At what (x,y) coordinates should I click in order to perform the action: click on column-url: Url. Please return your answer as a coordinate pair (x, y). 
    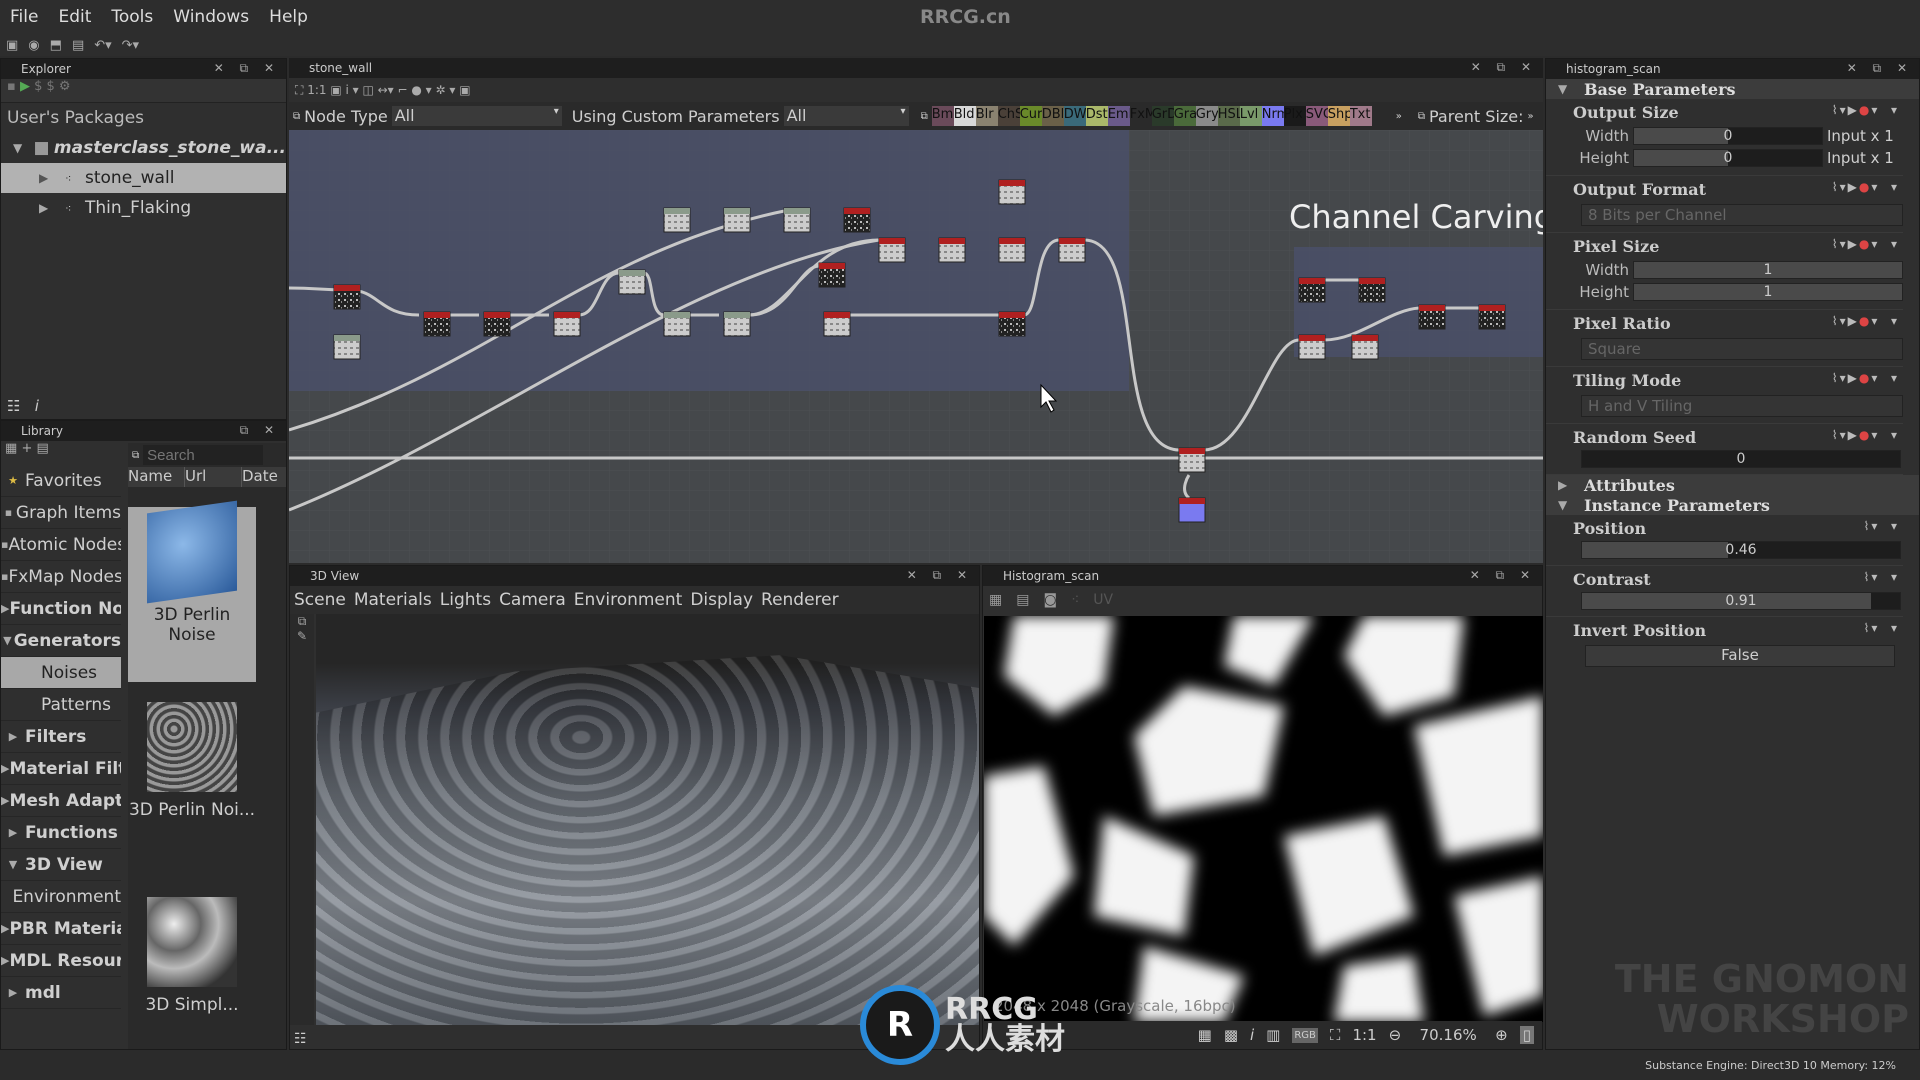
    Looking at the image, I should click on (213, 477).